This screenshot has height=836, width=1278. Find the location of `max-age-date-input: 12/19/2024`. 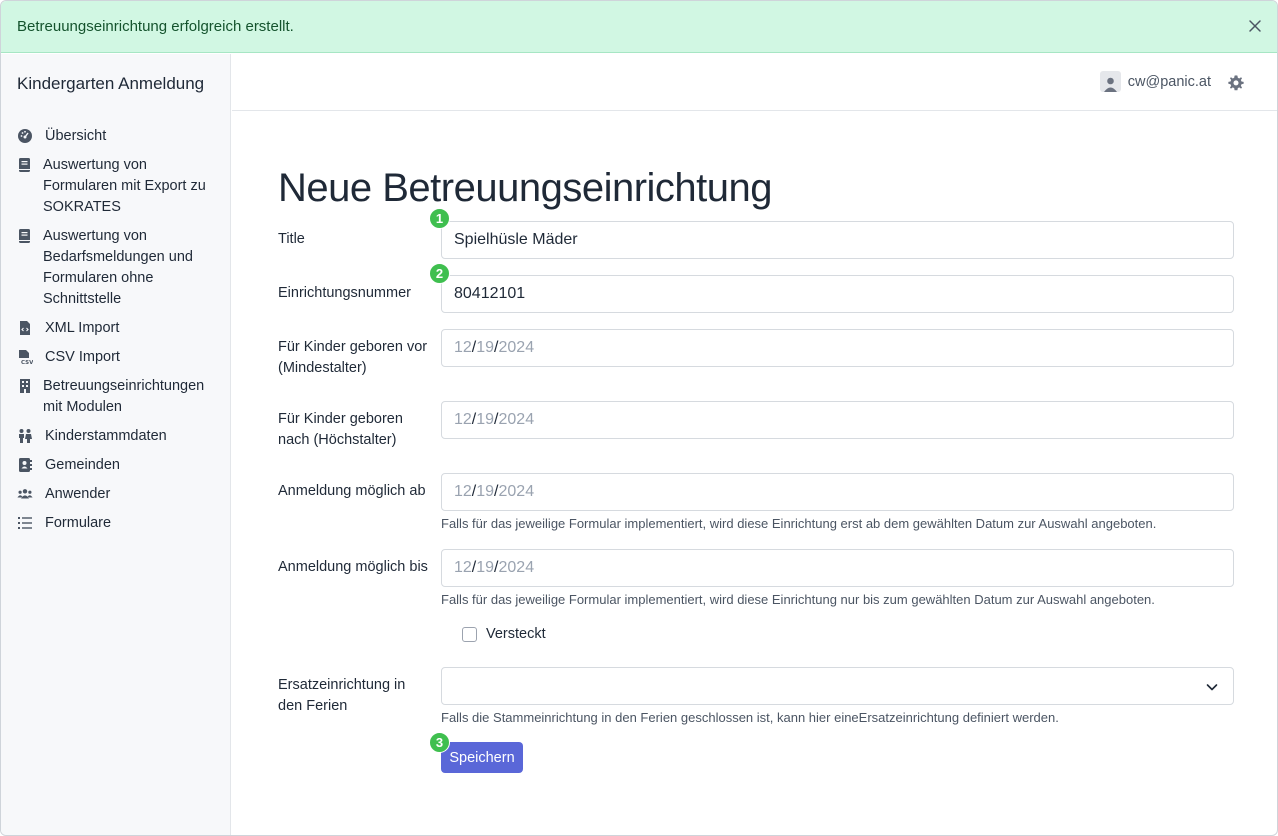

max-age-date-input: 12/19/2024 is located at coordinates (837, 420).